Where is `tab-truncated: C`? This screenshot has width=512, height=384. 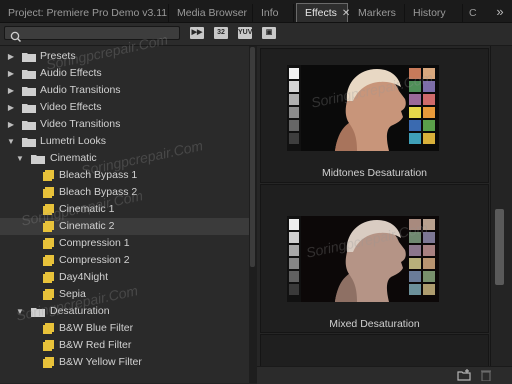
tab-truncated: C is located at coordinates (473, 13).